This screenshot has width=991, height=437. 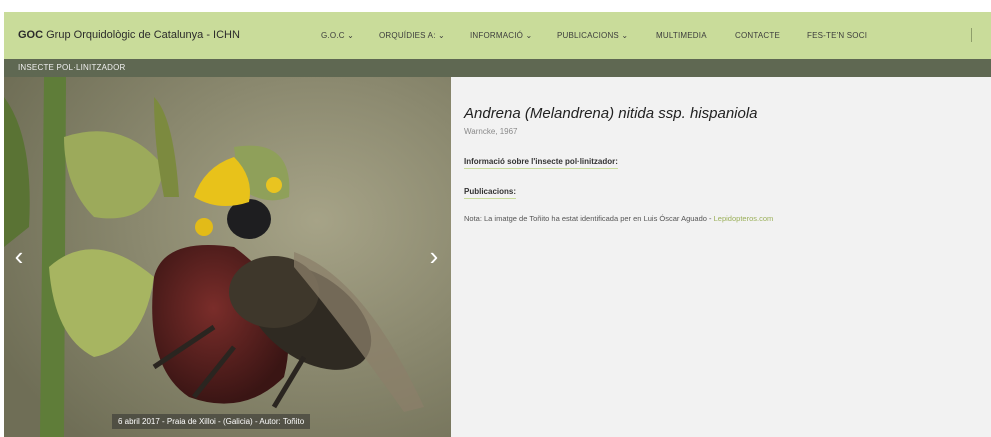 I want to click on species-author: Warncke, 1967, so click(x=491, y=131).